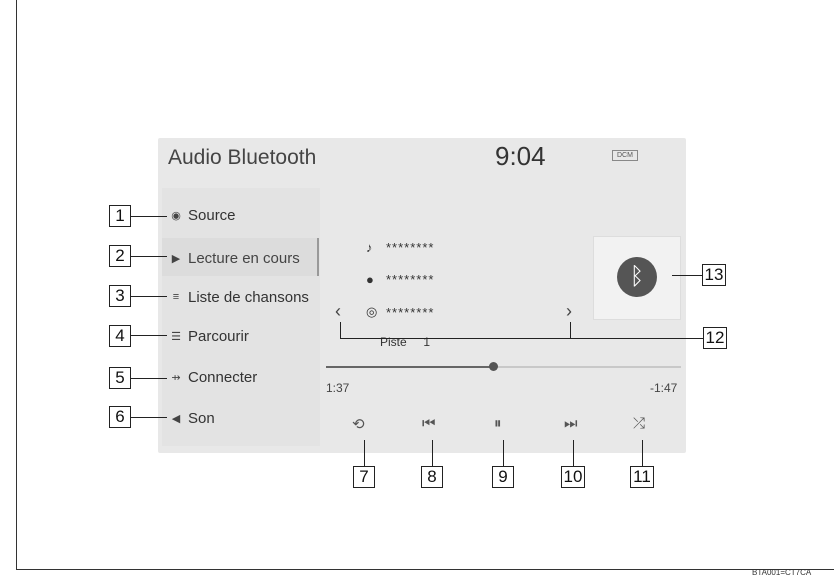  Describe the element at coordinates (242, 157) in the screenshot. I see `page-title: Audio Bluetooth` at that location.